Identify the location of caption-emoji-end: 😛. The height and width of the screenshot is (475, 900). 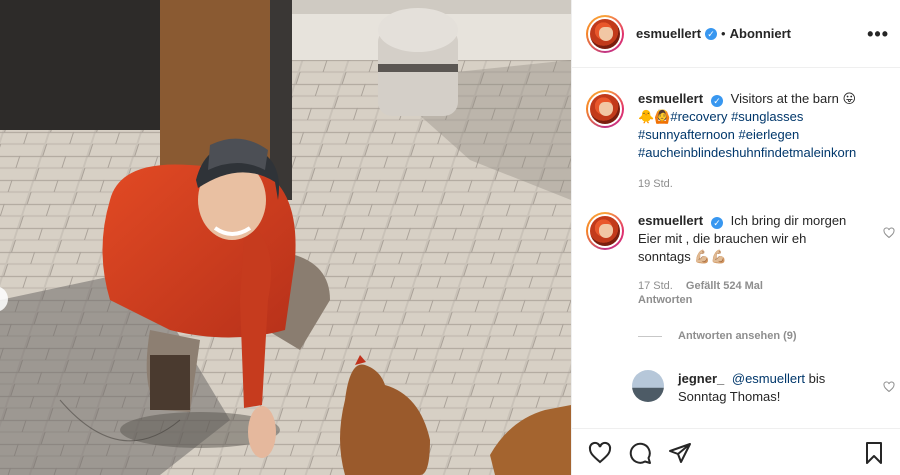
(849, 98).